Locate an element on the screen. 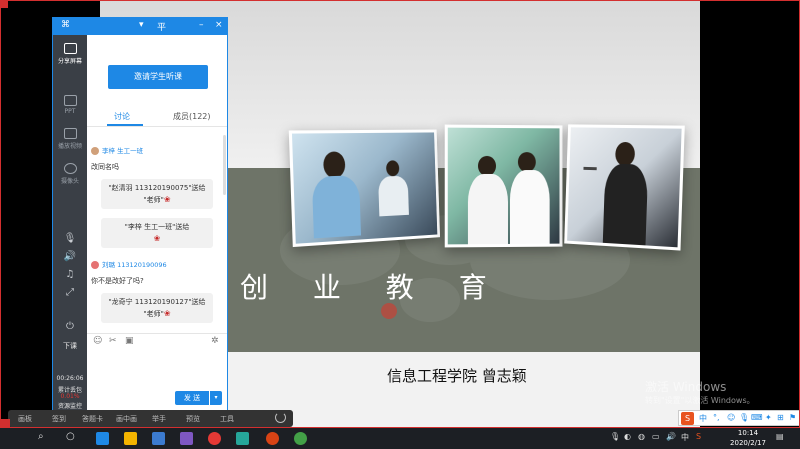 Image resolution: width=800 pixels, height=449 pixels. slide-title: 创 业 教 育 is located at coordinates (372, 287).